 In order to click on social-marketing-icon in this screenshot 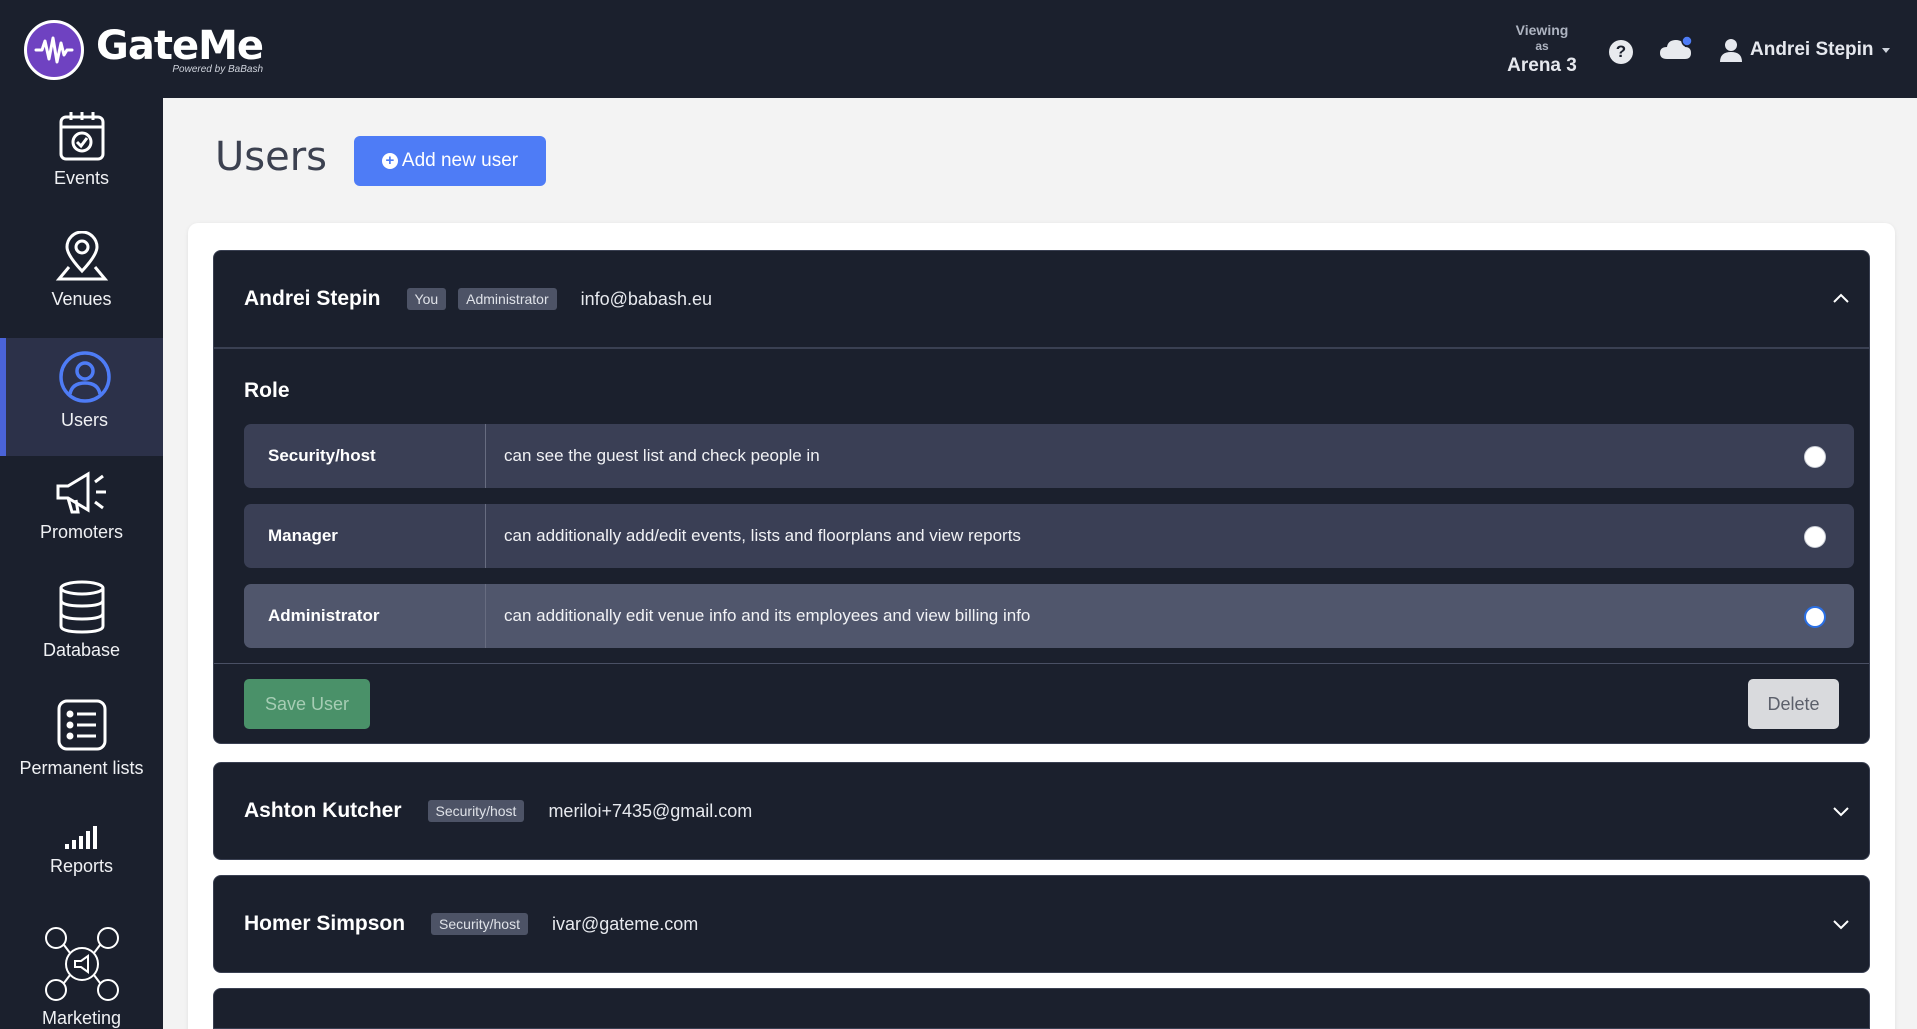, I will do `click(81, 964)`.